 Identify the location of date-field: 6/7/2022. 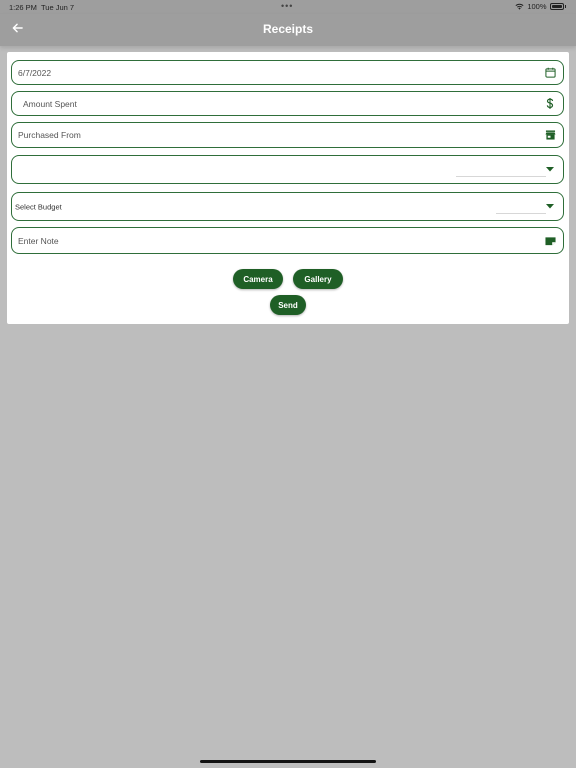
(287, 72).